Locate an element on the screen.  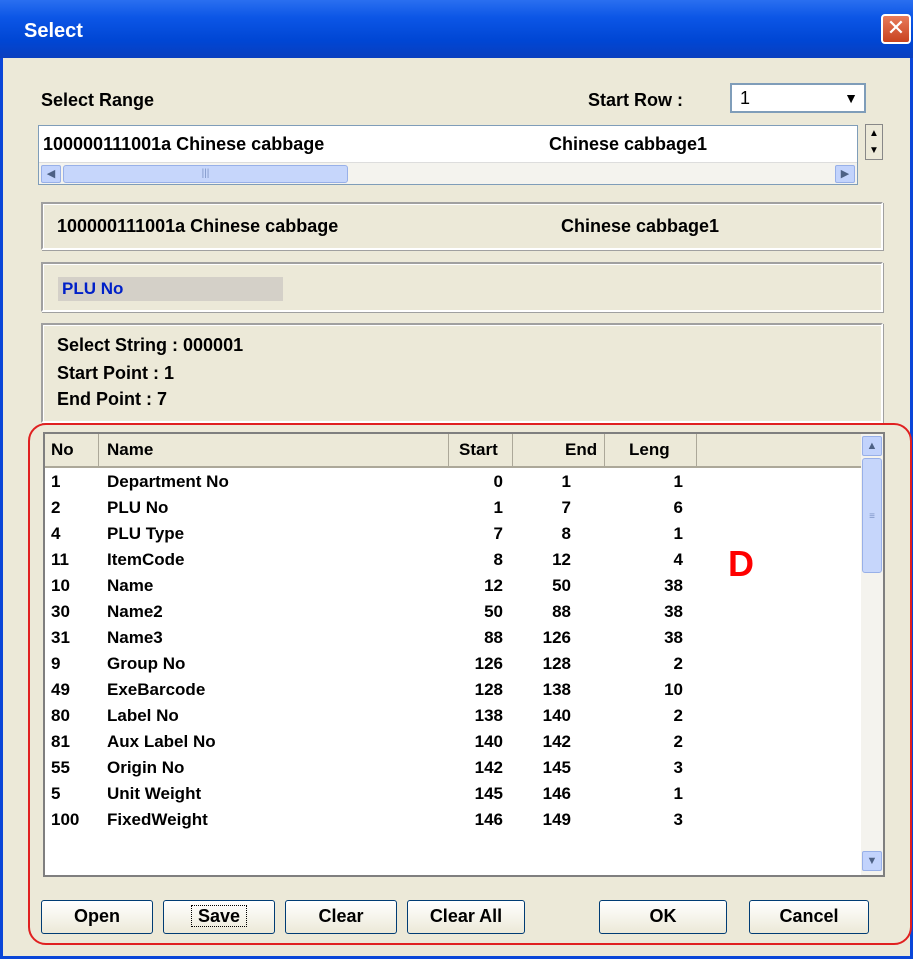
ok-button: OK is located at coordinates (663, 917).